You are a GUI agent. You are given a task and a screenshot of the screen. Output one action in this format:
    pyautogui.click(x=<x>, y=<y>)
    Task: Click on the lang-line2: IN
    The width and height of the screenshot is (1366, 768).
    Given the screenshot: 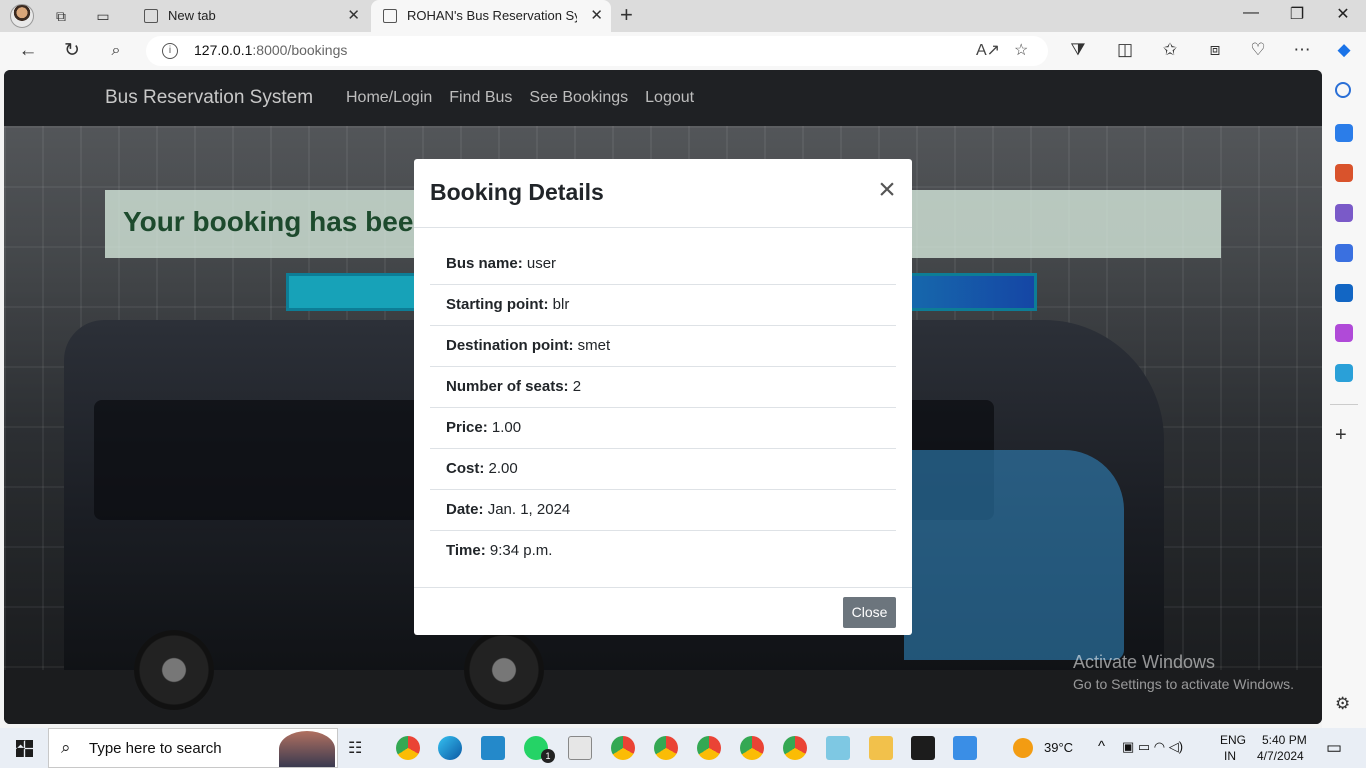 What is the action you would take?
    pyautogui.click(x=1230, y=756)
    